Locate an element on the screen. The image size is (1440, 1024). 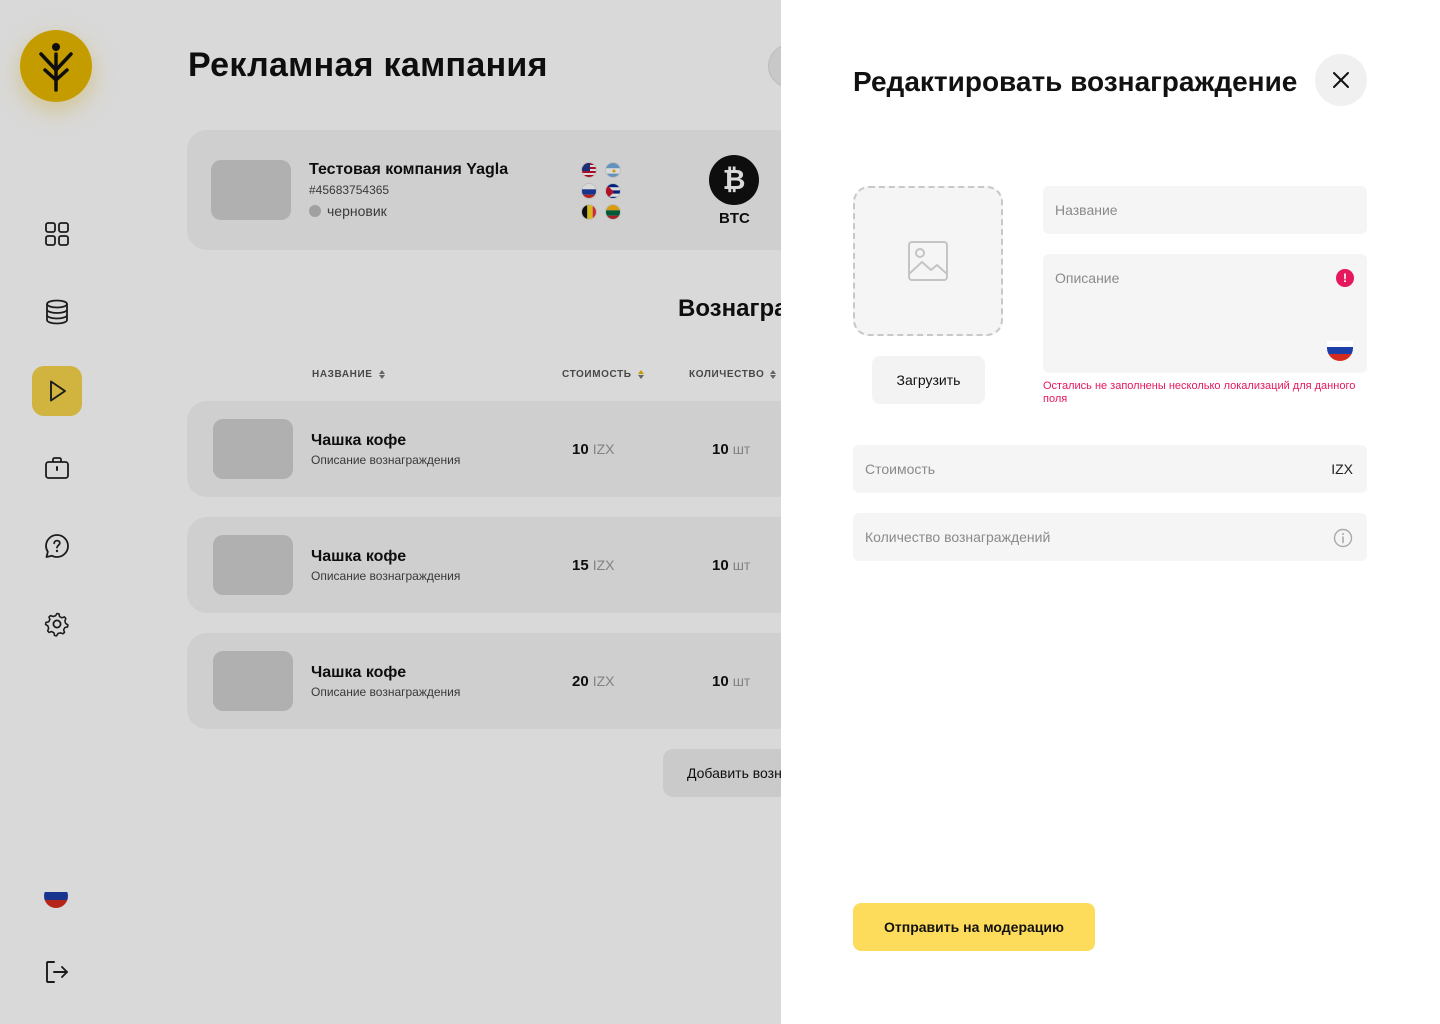
description-input is located at coordinates (1205, 313).